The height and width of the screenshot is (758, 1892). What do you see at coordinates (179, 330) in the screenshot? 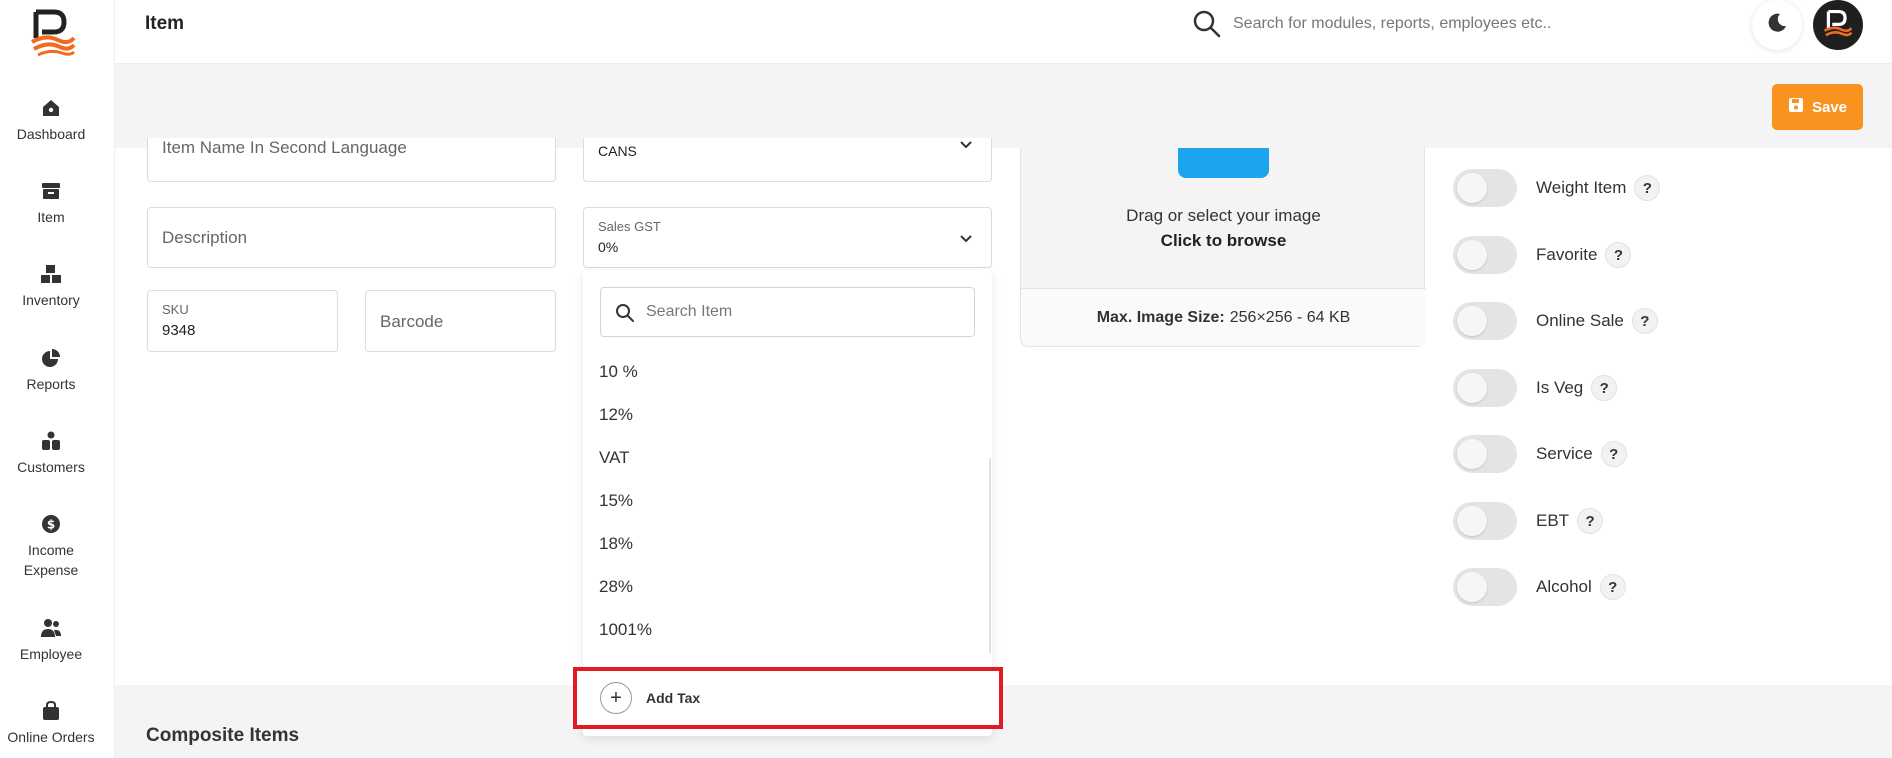
I see `sku-value: 9348` at bounding box center [179, 330].